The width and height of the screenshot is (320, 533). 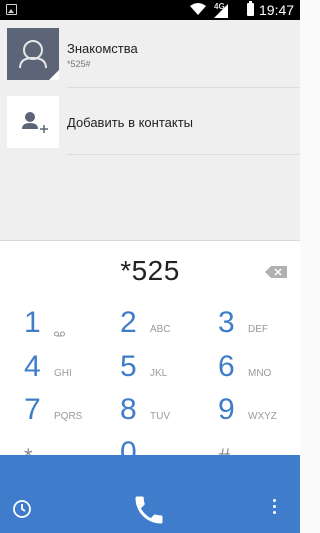 I want to click on key-9: 9 WXYZ, so click(x=263, y=415).